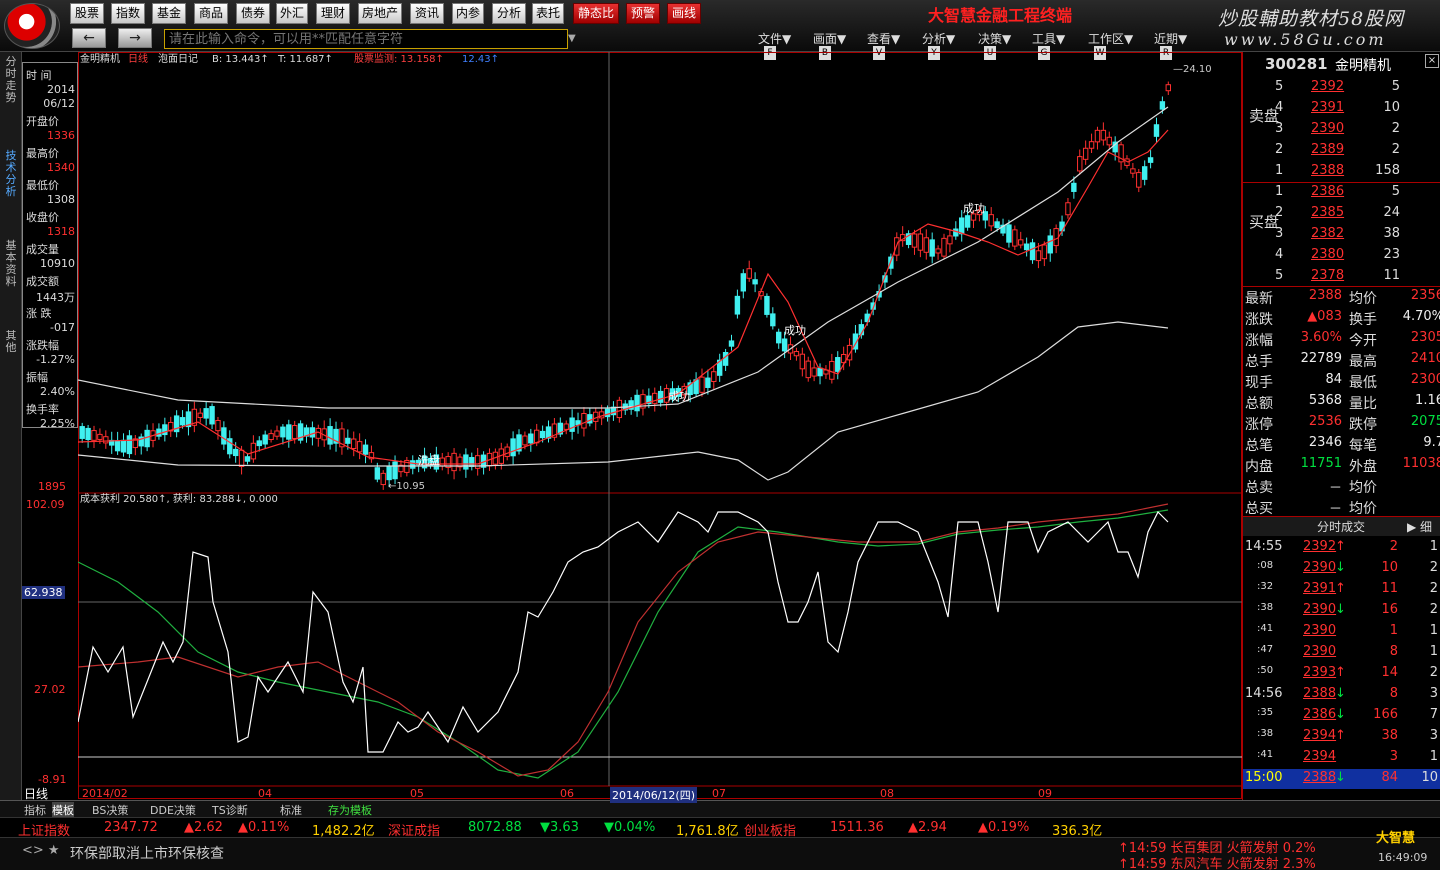 This screenshot has height=870, width=1440. I want to click on index-ticker-field: 1,761.8亿, so click(707, 829).